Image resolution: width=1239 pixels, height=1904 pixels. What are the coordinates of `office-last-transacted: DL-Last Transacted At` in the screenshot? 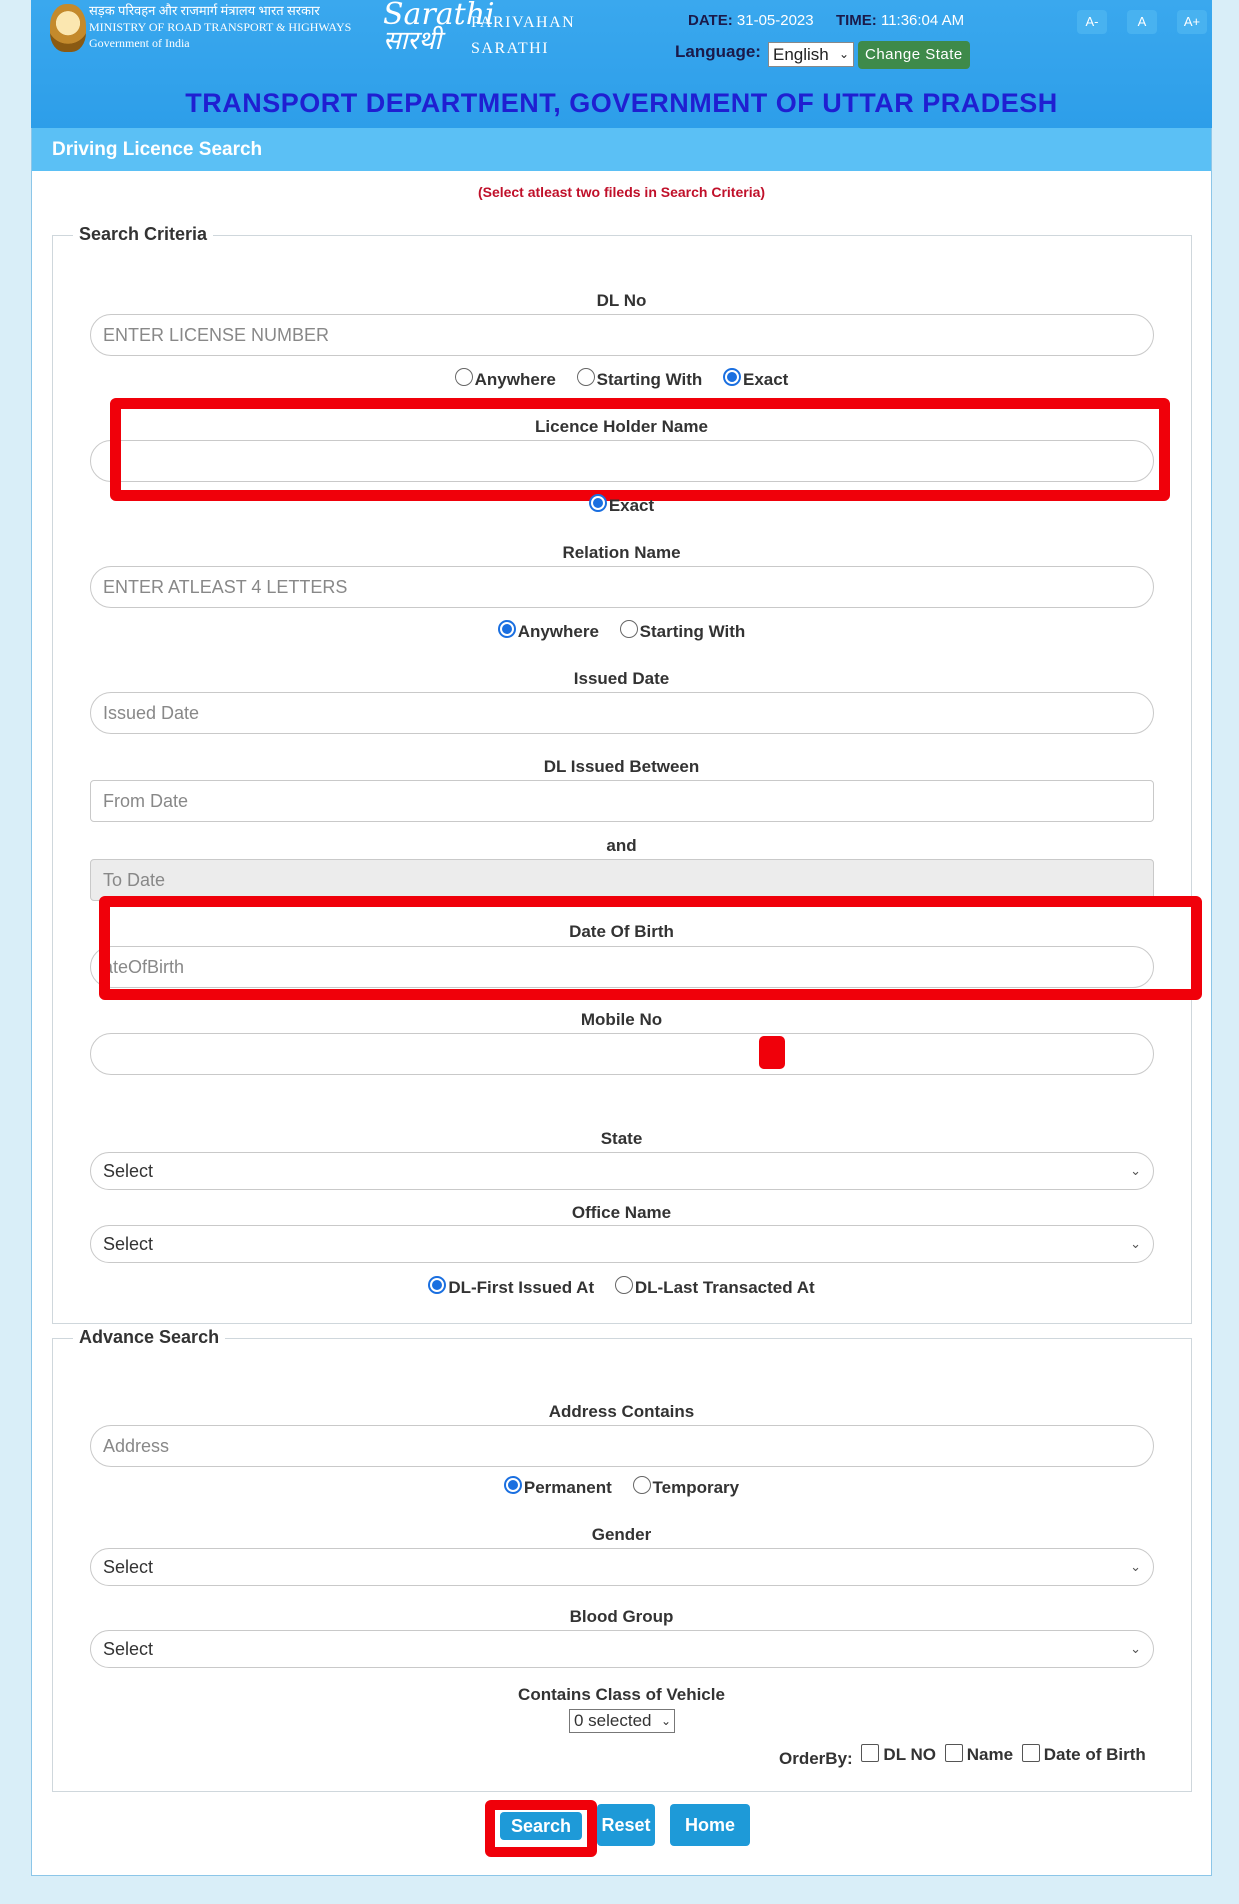 It's located at (714, 1287).